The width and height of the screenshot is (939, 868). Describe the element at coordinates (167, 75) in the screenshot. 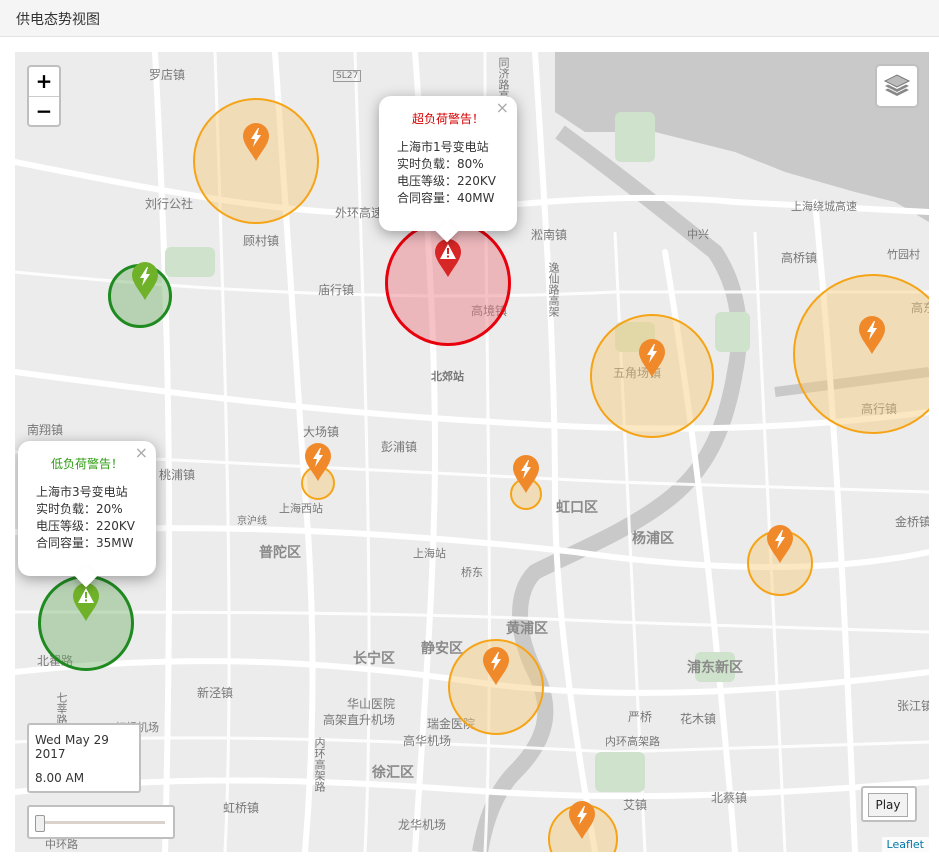

I see `place-label: 罗店镇` at that location.